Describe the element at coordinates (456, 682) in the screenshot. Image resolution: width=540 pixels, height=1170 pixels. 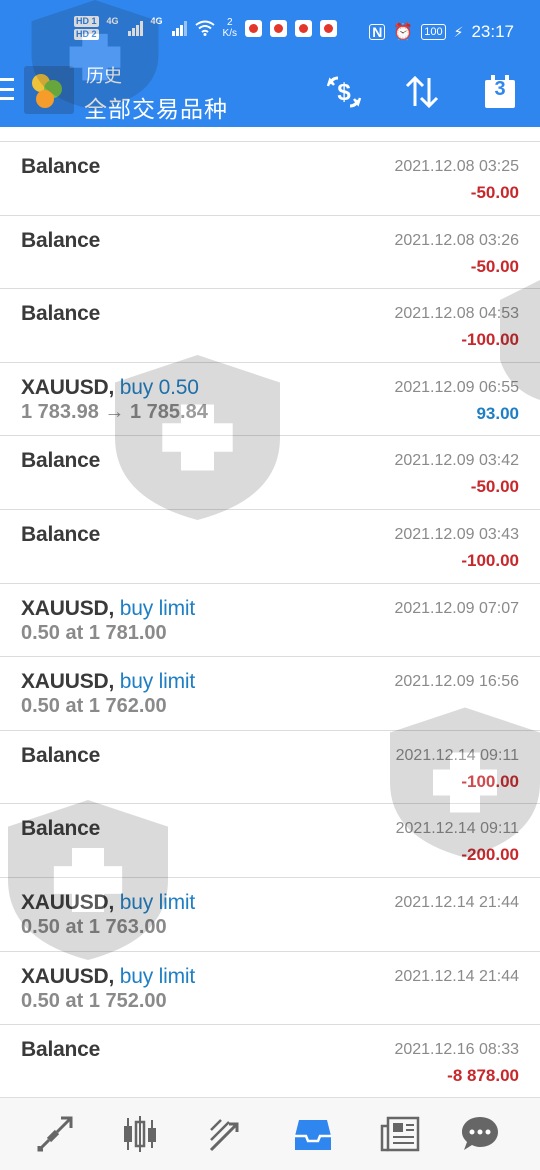
I see `row-timestamp: 2021.12.09 16:56` at that location.